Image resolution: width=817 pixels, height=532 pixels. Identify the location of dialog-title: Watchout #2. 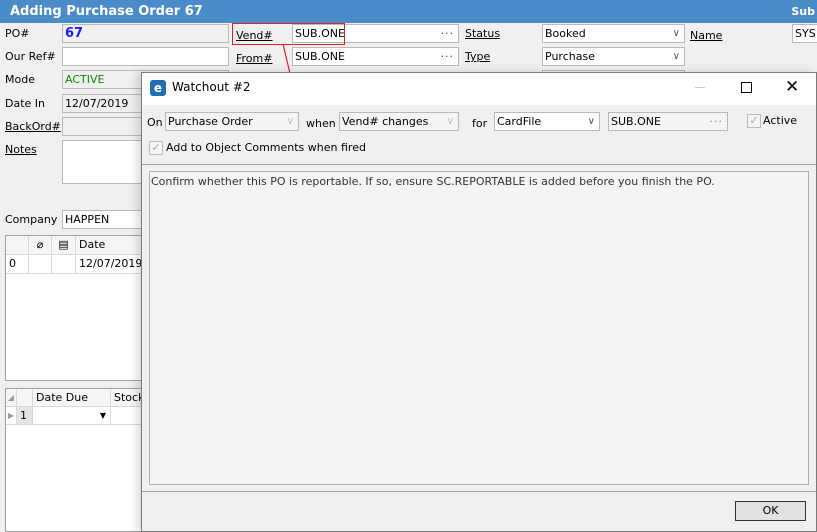
(211, 87).